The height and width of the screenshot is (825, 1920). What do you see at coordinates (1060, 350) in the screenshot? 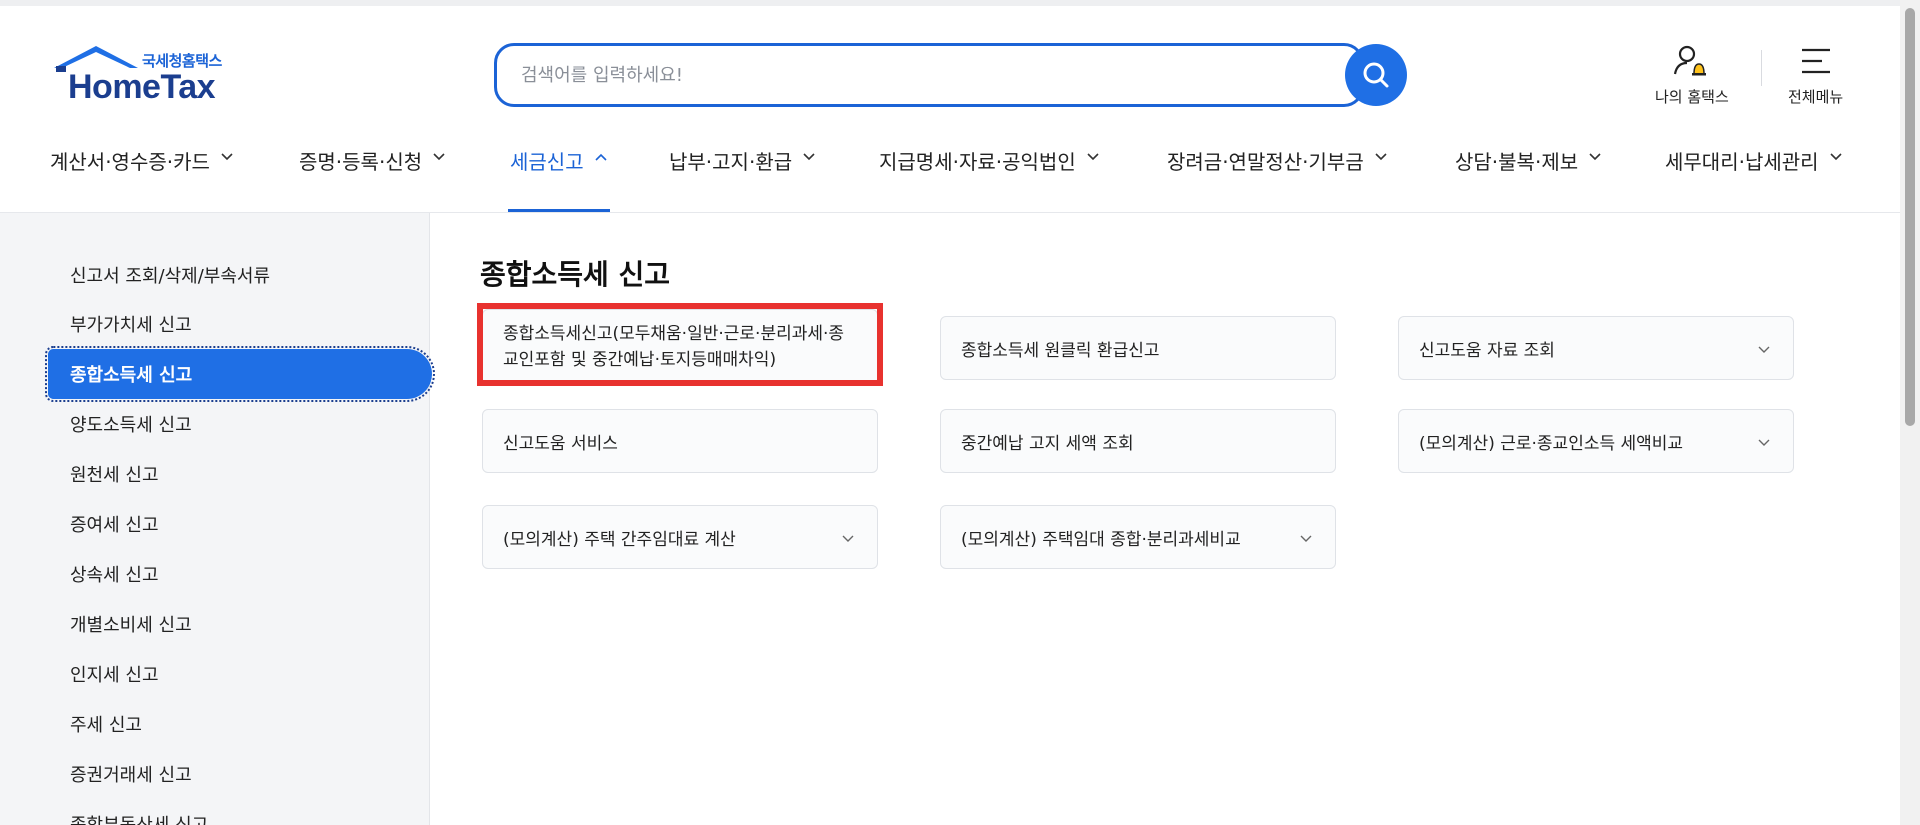
I see `card-label: 종합소득세 원클릭 환급신고` at bounding box center [1060, 350].